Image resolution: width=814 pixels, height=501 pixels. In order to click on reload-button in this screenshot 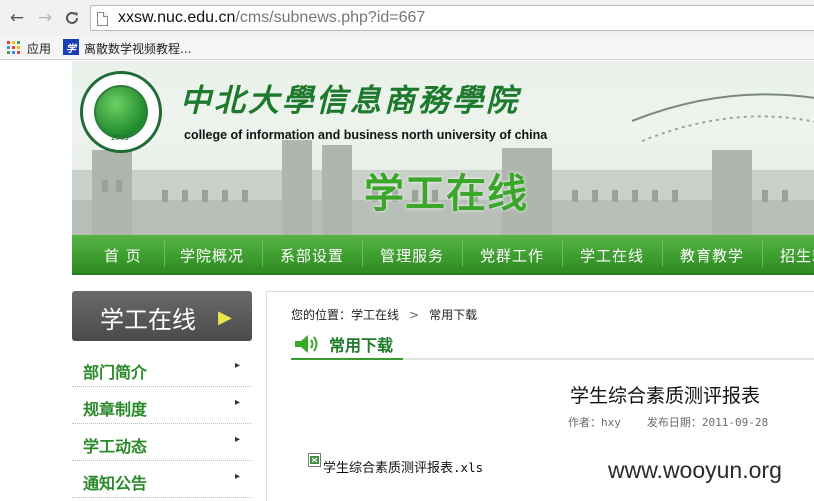, I will do `click(72, 18)`.